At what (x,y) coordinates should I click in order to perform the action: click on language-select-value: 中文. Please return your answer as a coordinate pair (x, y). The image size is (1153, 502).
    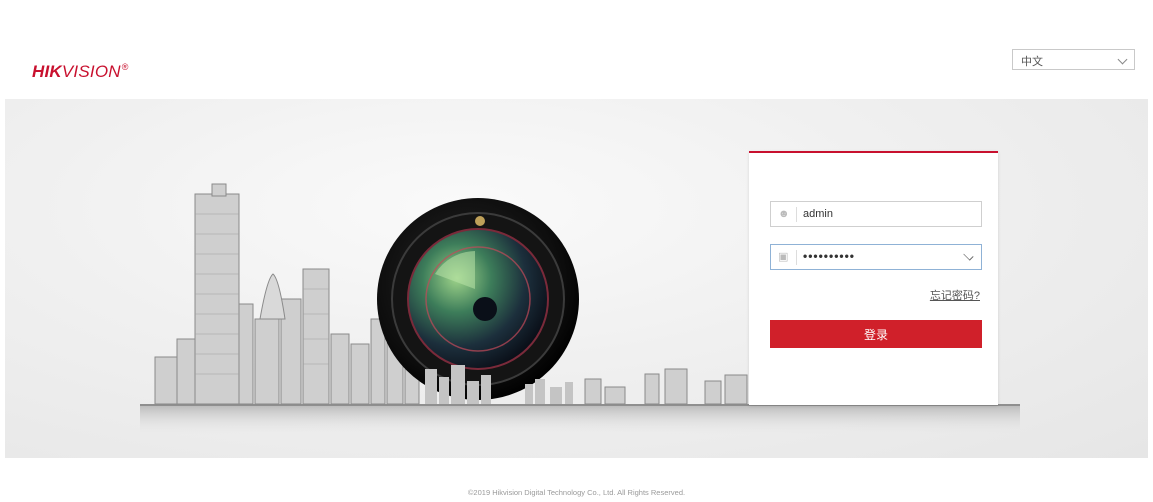
    Looking at the image, I should click on (1032, 62).